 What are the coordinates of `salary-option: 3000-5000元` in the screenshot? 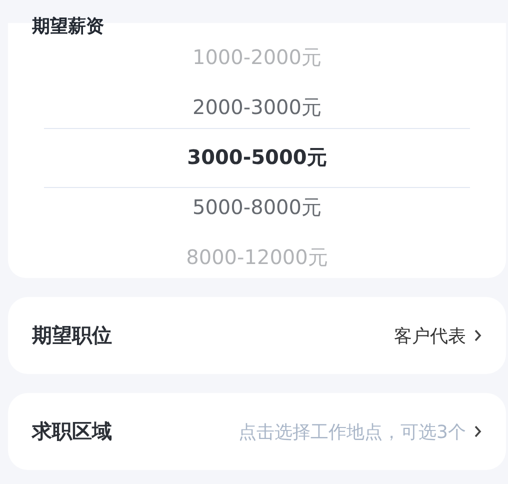 It's located at (257, 157).